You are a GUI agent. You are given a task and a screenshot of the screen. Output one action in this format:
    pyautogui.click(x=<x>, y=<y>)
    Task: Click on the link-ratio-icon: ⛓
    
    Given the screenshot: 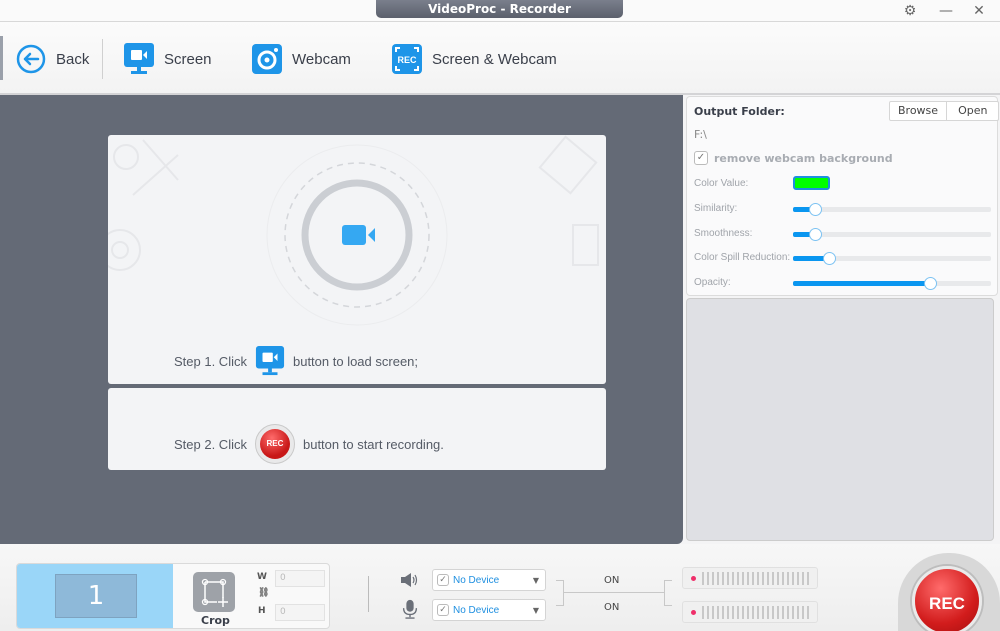 What is the action you would take?
    pyautogui.click(x=263, y=593)
    